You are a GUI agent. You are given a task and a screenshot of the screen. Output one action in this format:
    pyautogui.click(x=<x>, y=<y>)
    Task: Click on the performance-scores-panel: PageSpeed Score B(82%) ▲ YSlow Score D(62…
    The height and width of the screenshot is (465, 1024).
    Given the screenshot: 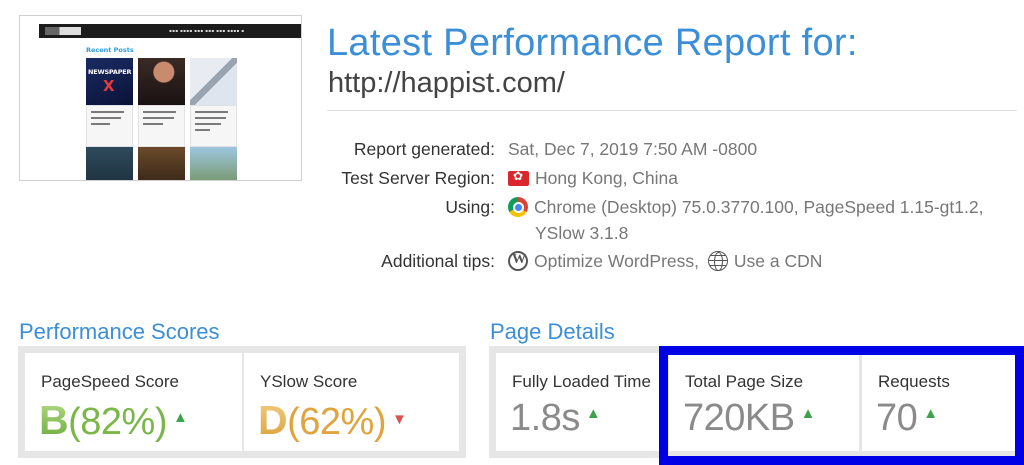 What is the action you would take?
    pyautogui.click(x=242, y=402)
    